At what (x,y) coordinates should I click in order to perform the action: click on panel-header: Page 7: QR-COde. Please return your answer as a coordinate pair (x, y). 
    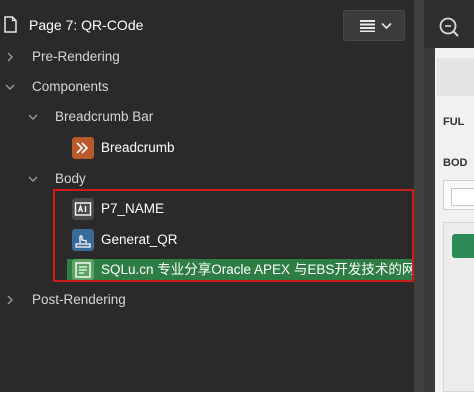
    Looking at the image, I should click on (207, 25).